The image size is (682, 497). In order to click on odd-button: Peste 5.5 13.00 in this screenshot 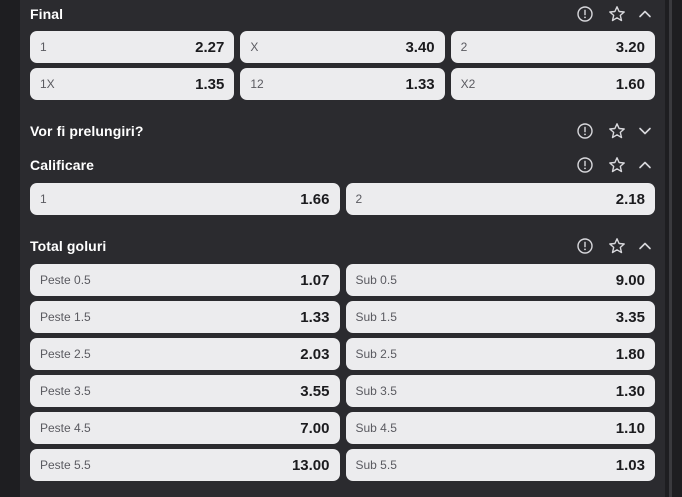, I will do `click(185, 465)`.